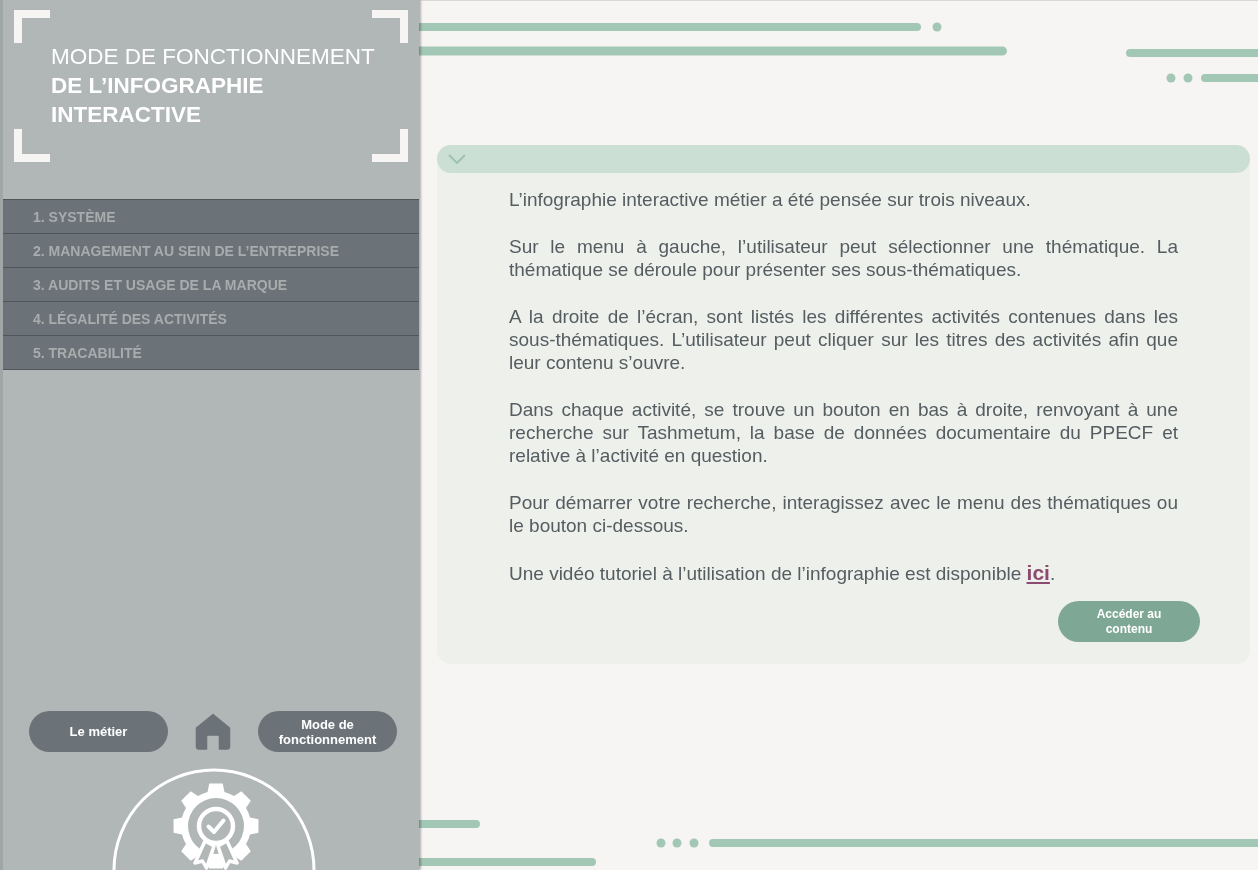 This screenshot has height=870, width=1258. Describe the element at coordinates (843, 339) in the screenshot. I see `body-paragraph: A la droite de l’écran, sont listés les différentes activités contenues dans les sous-thématiques. L’utilisateur peut cliquer sur les titres des activités afin que leur contenu s’ouvre.` at that location.